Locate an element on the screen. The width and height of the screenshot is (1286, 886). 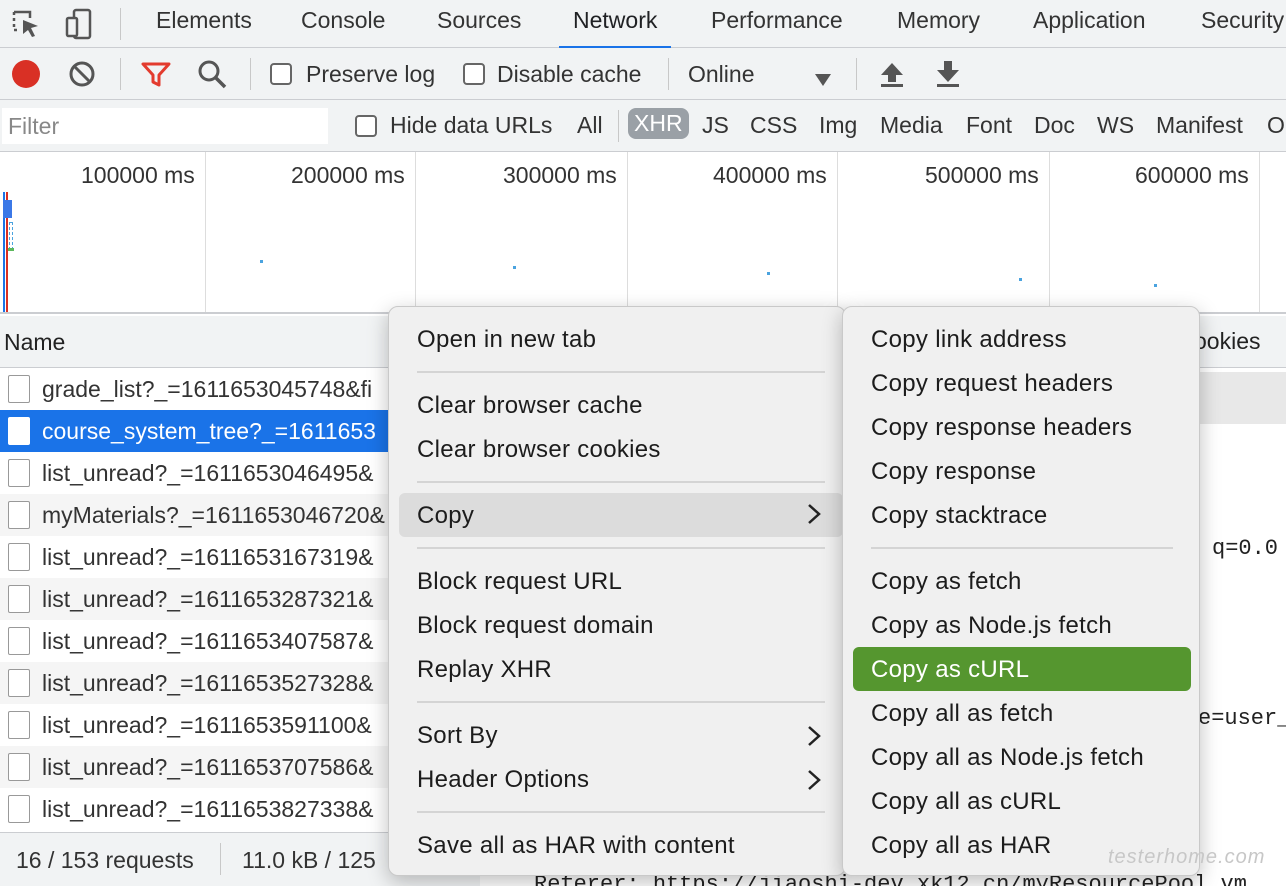
clear-icon is located at coordinates (82, 74).